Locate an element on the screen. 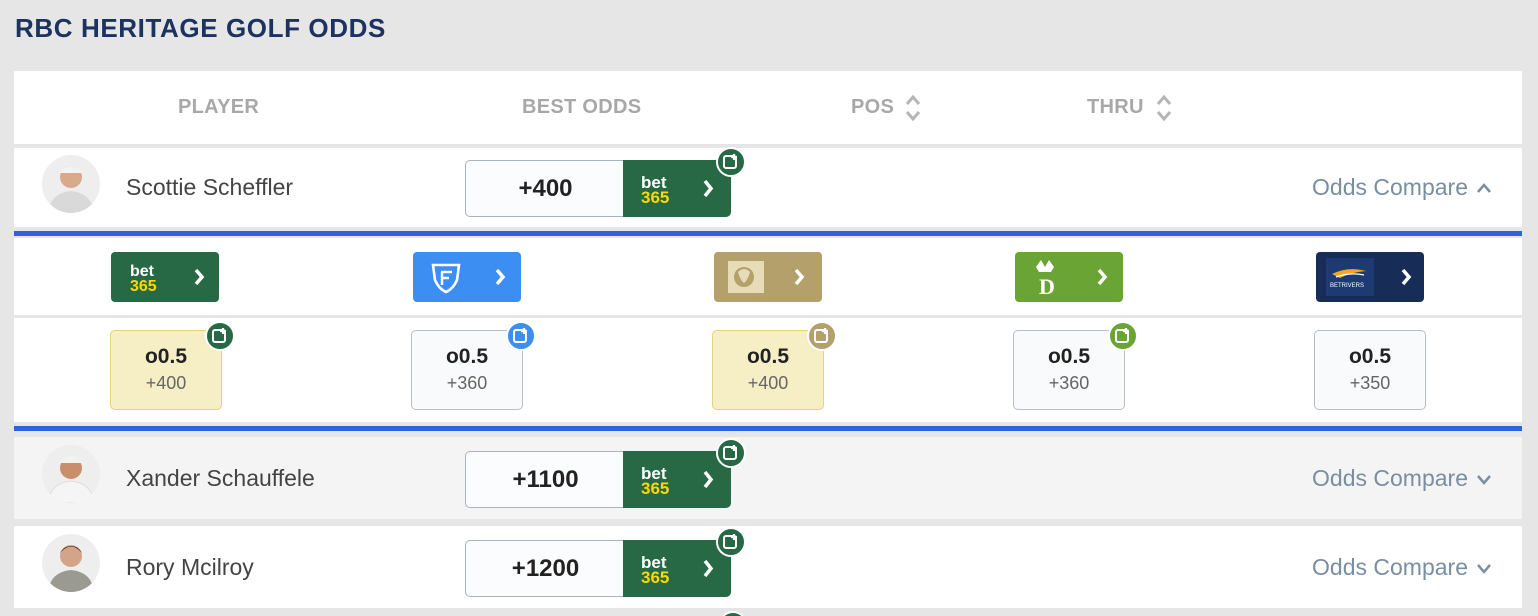 The height and width of the screenshot is (616, 1538). line-odds-betmgm: o0.5 +400 is located at coordinates (774, 365).